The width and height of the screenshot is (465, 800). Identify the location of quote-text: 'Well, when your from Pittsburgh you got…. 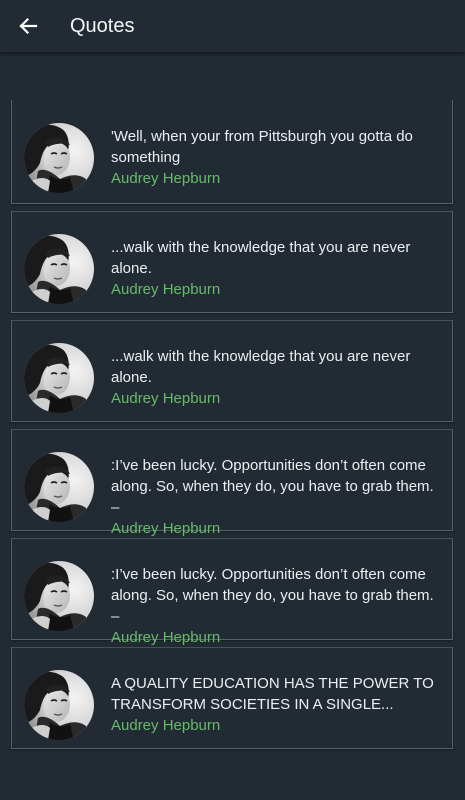
(262, 147).